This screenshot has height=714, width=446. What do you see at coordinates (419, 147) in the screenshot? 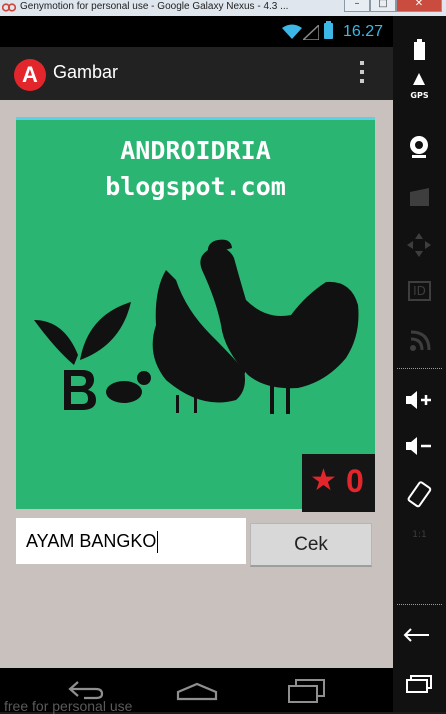
I see `webcam-icon` at bounding box center [419, 147].